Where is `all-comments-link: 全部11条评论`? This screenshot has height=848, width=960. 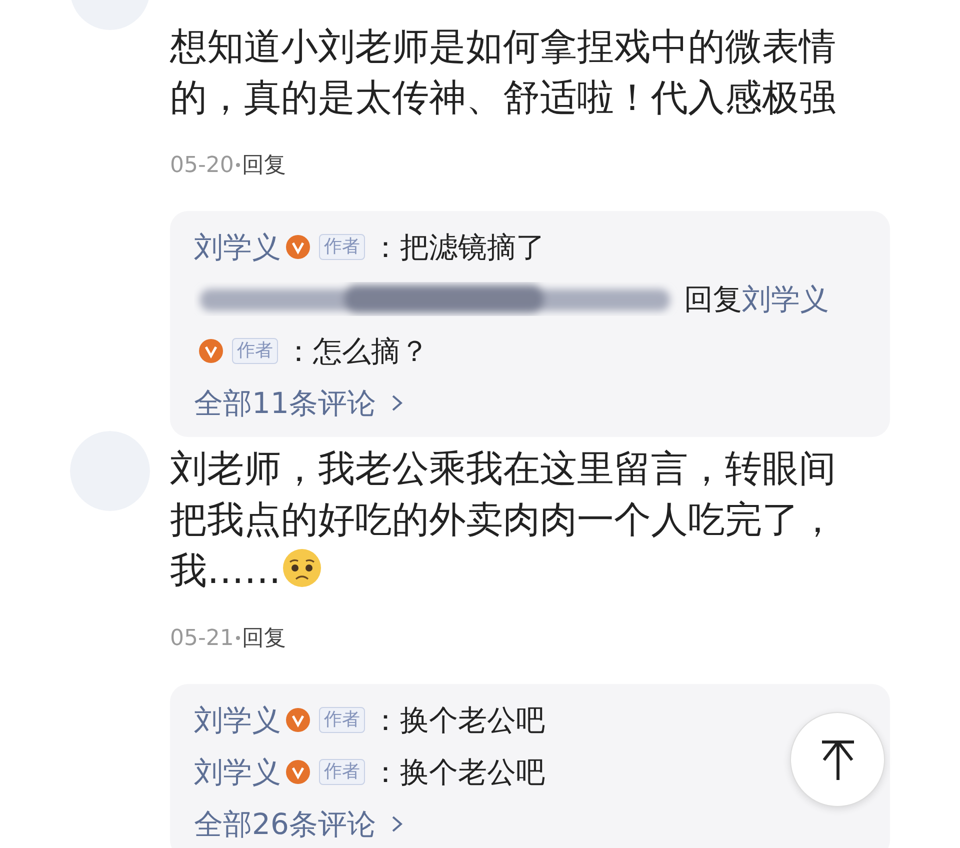 all-comments-link: 全部11条评论 is located at coordinates (285, 403).